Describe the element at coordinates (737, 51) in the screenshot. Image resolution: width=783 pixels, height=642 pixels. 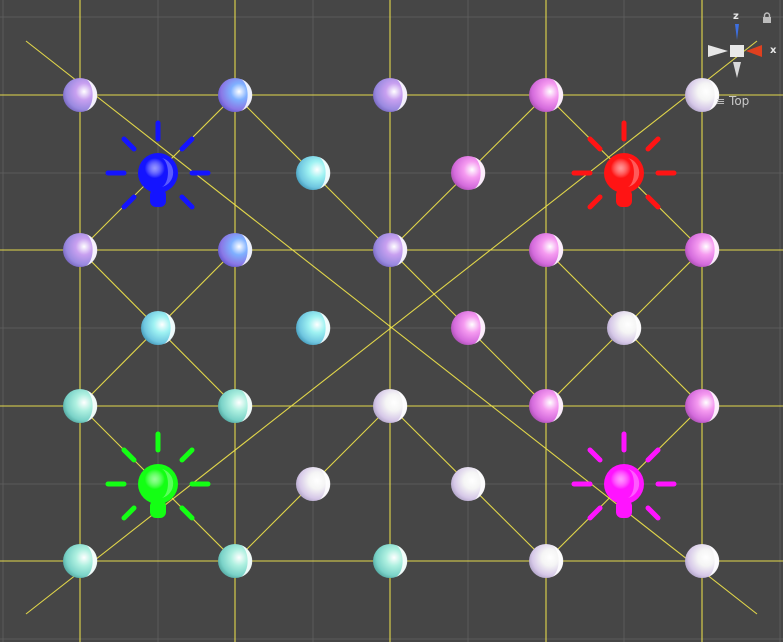
I see `center-cube` at that location.